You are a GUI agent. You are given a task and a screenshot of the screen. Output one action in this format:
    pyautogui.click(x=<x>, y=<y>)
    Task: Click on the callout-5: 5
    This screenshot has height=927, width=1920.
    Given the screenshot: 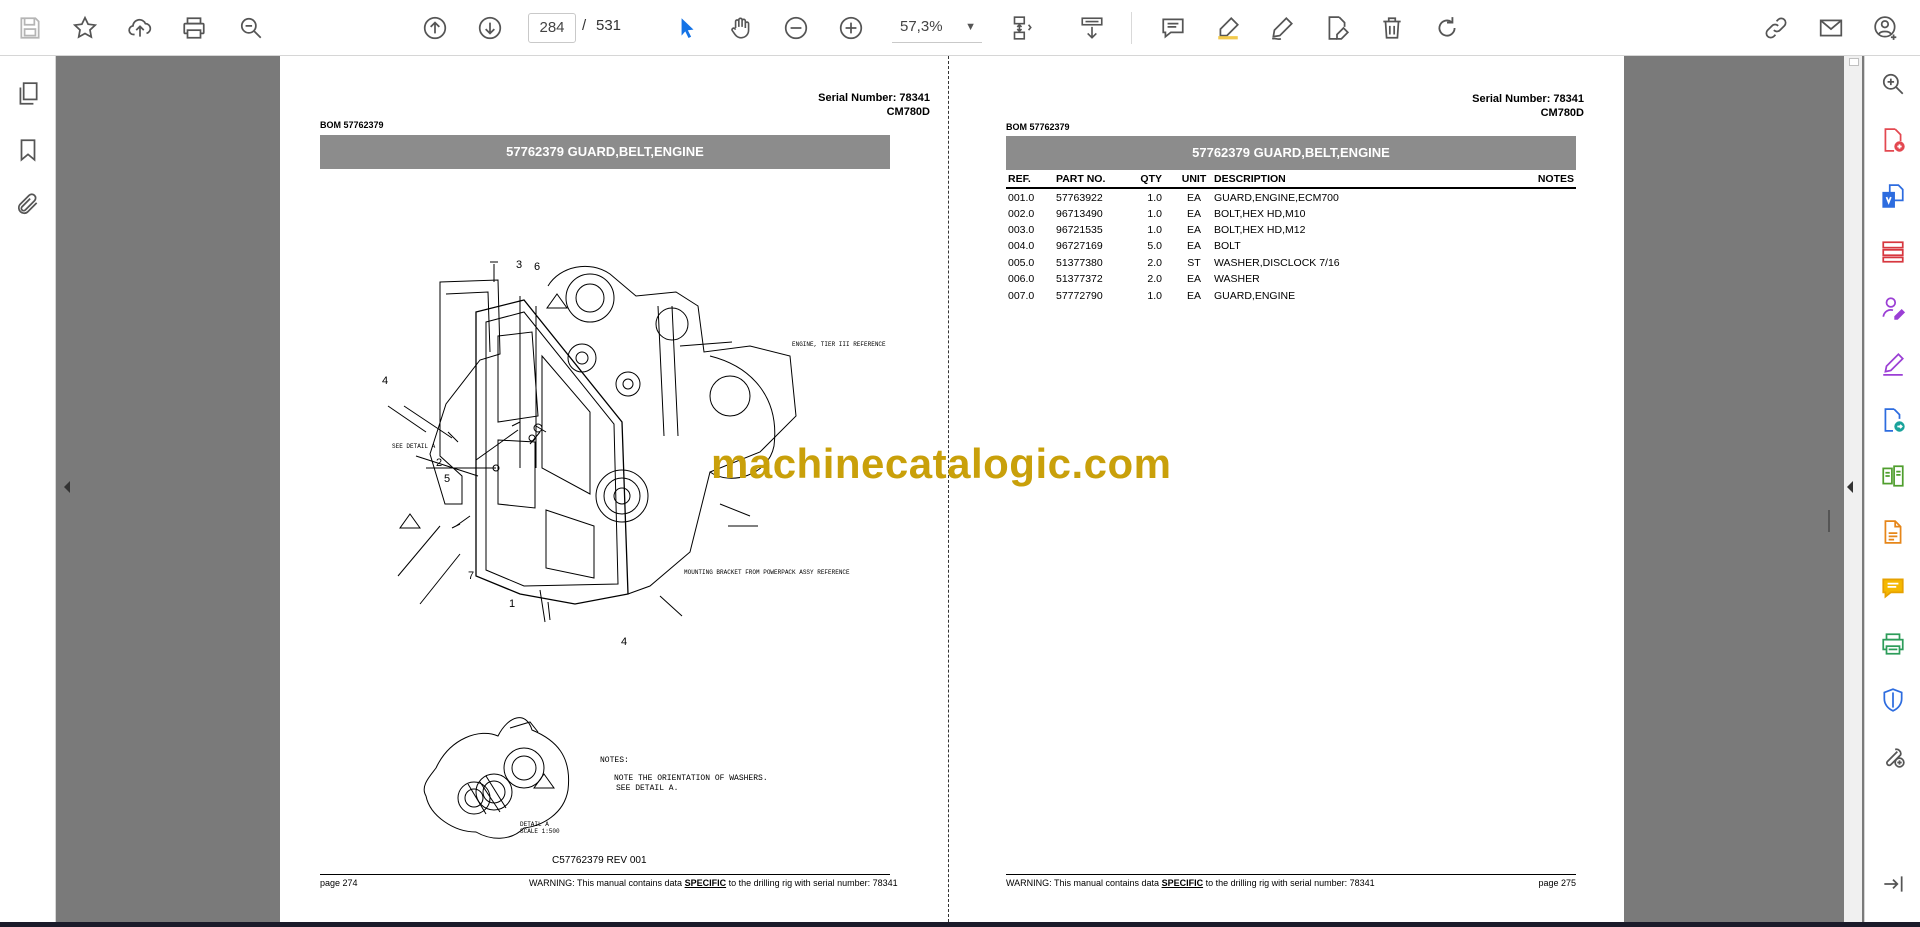 What is the action you would take?
    pyautogui.click(x=447, y=479)
    